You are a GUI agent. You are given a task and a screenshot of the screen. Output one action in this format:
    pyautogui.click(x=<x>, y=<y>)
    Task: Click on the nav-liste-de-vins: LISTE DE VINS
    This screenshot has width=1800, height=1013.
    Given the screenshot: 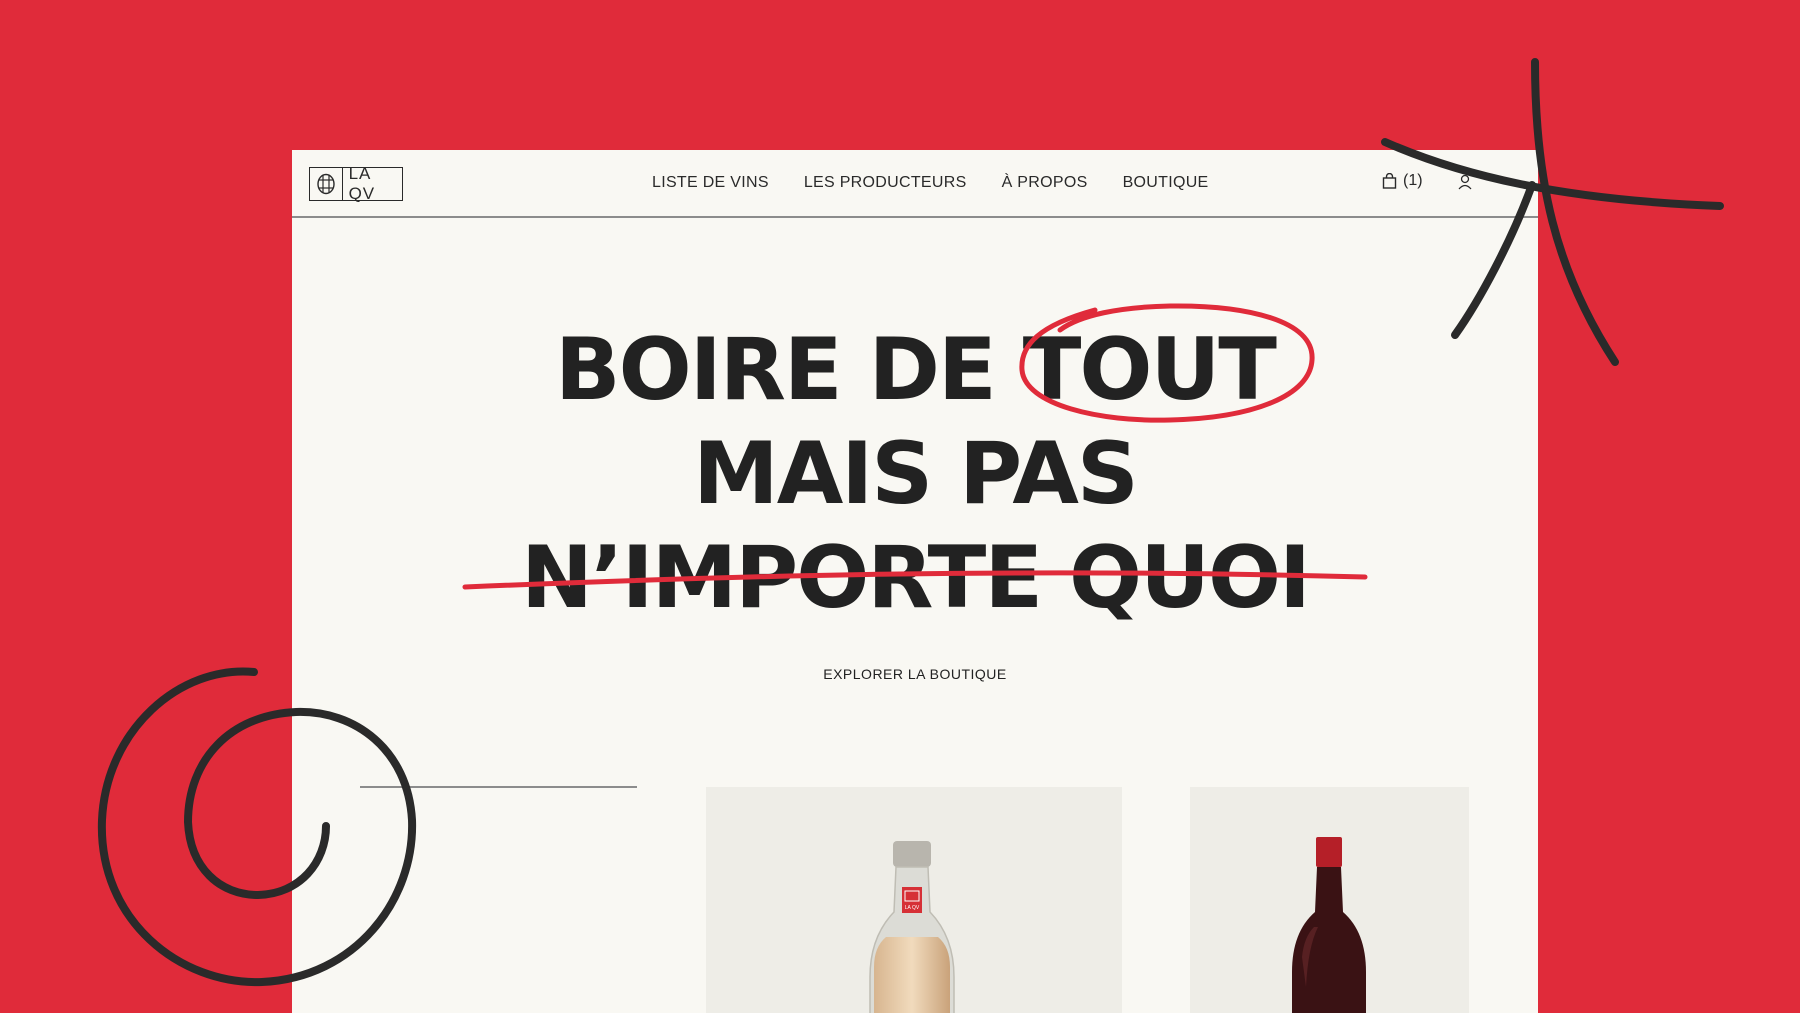 What is the action you would take?
    pyautogui.click(x=710, y=183)
    